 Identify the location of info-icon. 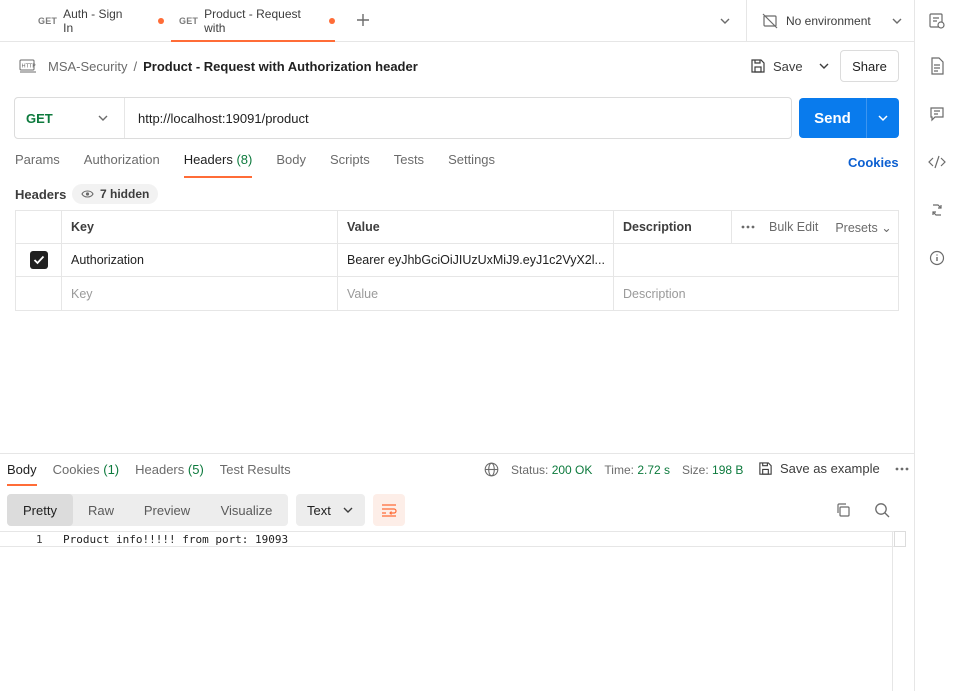
(937, 258).